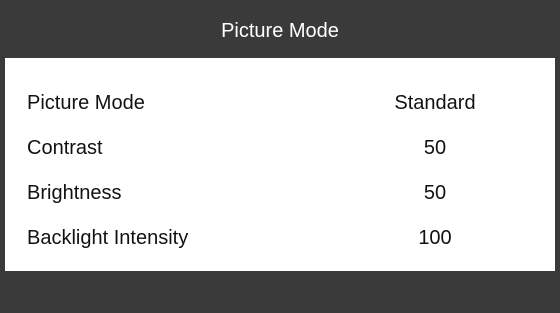 The width and height of the screenshot is (560, 313). Describe the element at coordinates (280, 104) in the screenshot. I see `setting-row-picture-mode: Picture Mode Standard` at that location.